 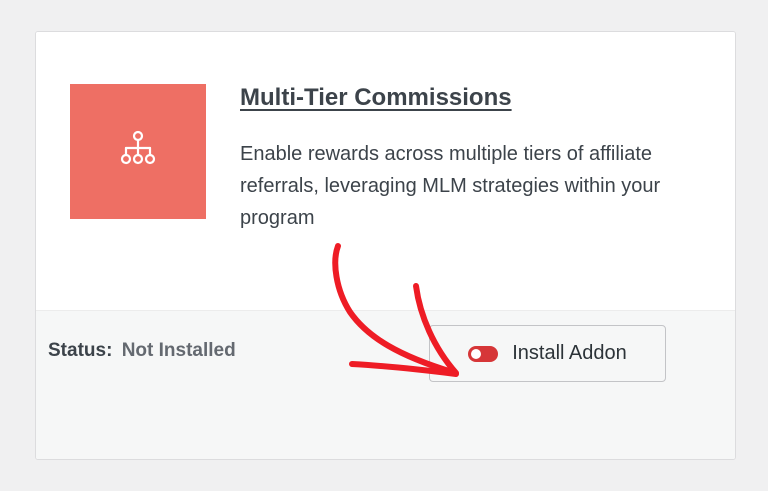 What do you see at coordinates (376, 98) in the screenshot?
I see `addon-title-link: Multi-Tier Commissions` at bounding box center [376, 98].